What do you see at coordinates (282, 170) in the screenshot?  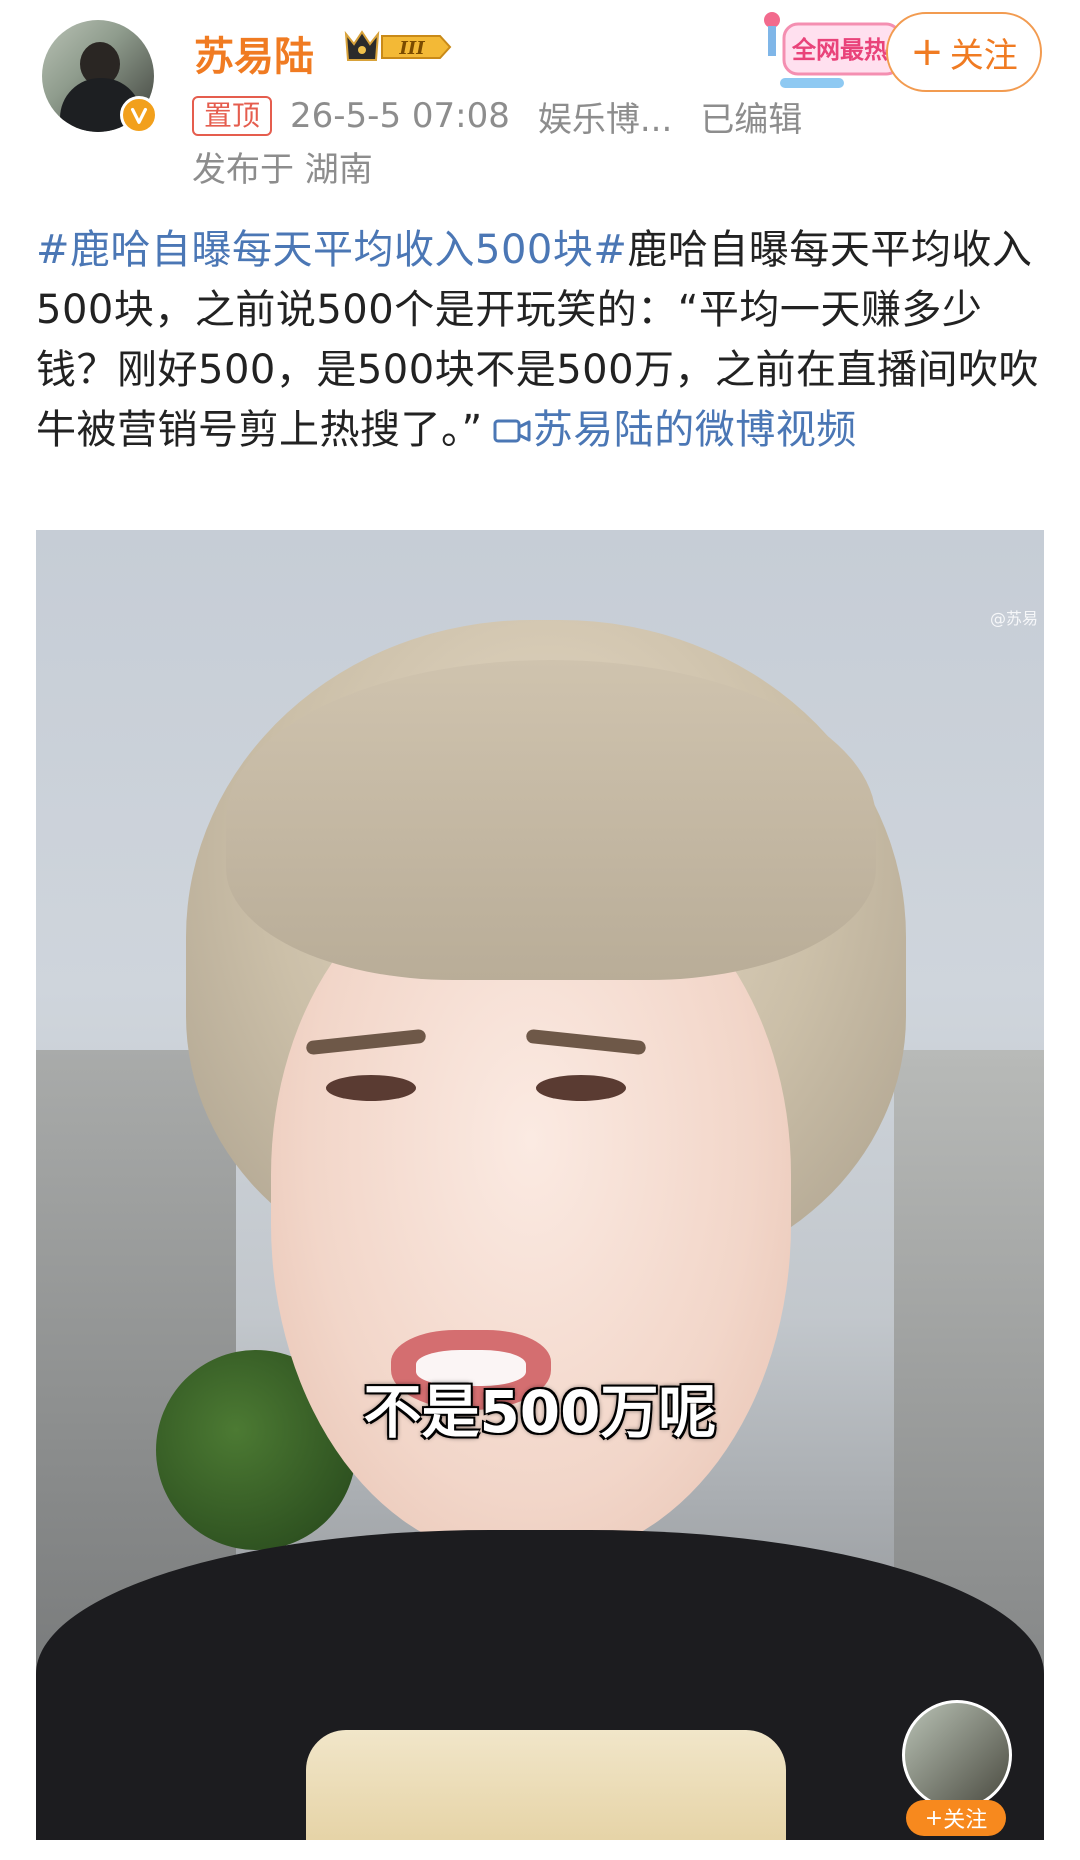 I see `location: 发布于 湖南` at bounding box center [282, 170].